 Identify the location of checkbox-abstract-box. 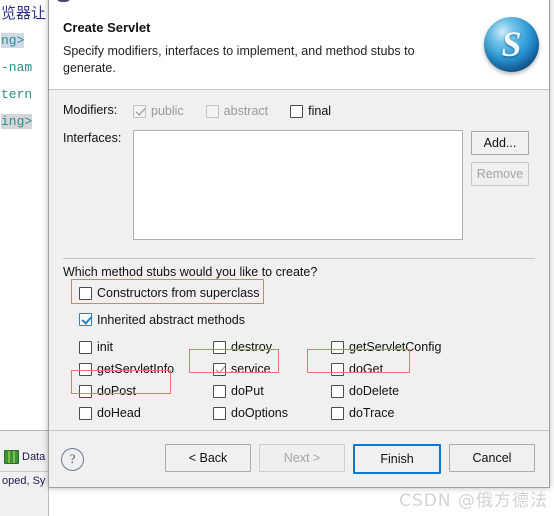
(212, 111).